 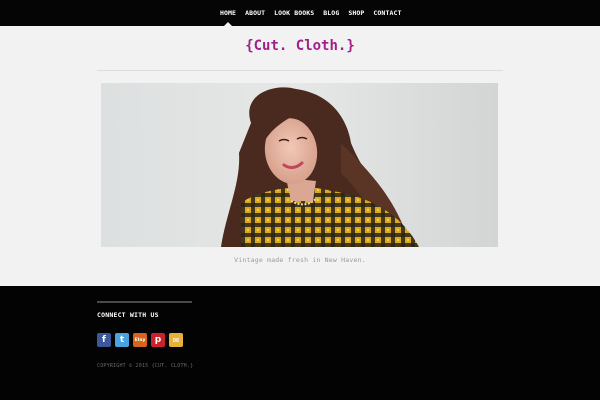 I want to click on hero-caption: Vintage made fresh in New Haven., so click(x=300, y=260).